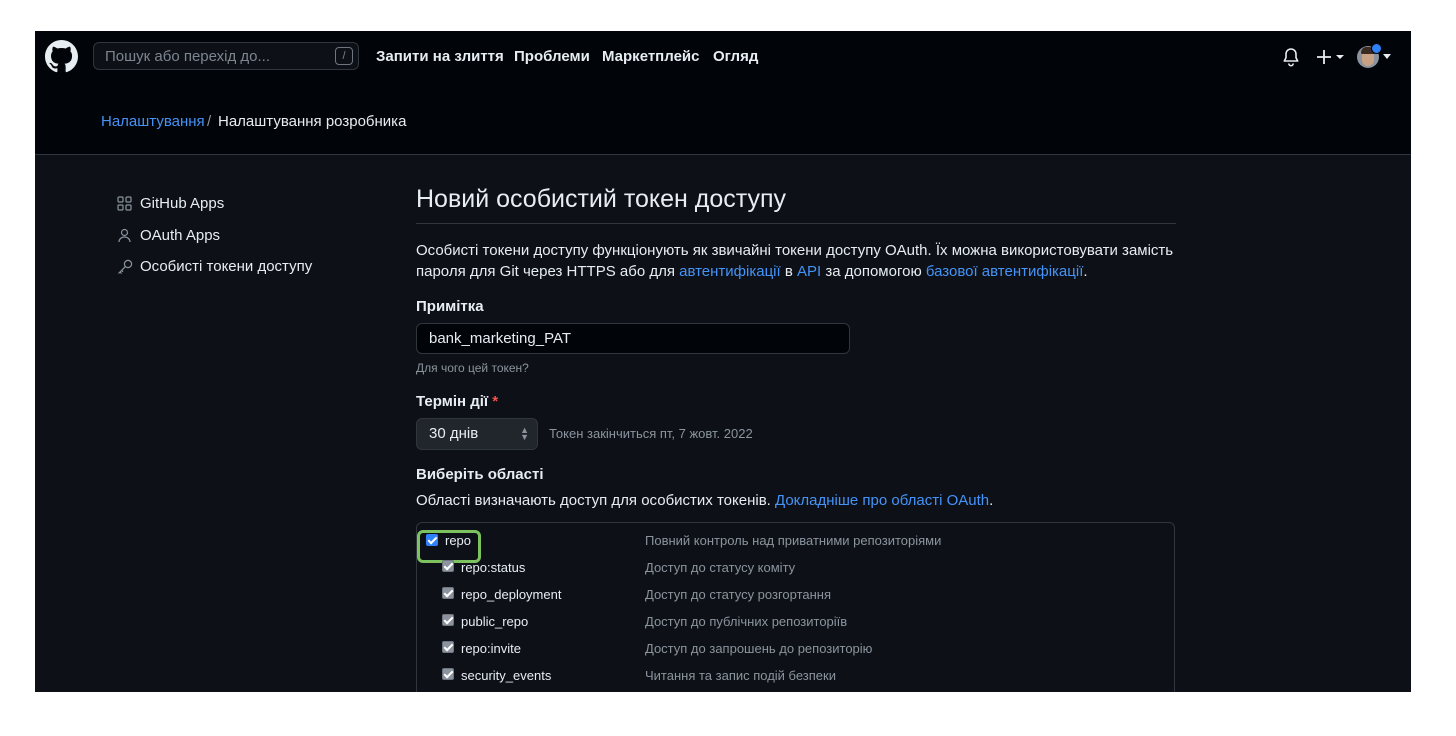 The width and height of the screenshot is (1456, 736). Describe the element at coordinates (182, 203) in the screenshot. I see `sidebar-item-label: GitHub Apps` at that location.